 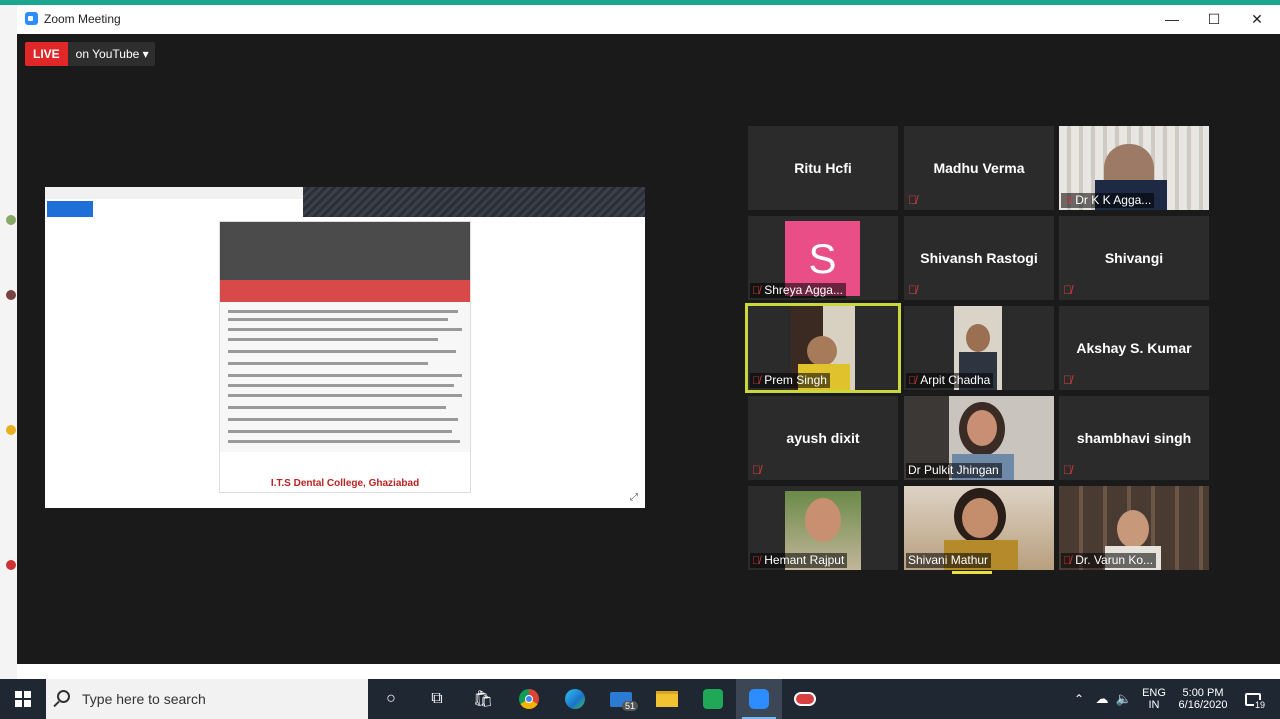 What do you see at coordinates (1214, 19) in the screenshot?
I see `maximize-button: ☐` at bounding box center [1214, 19].